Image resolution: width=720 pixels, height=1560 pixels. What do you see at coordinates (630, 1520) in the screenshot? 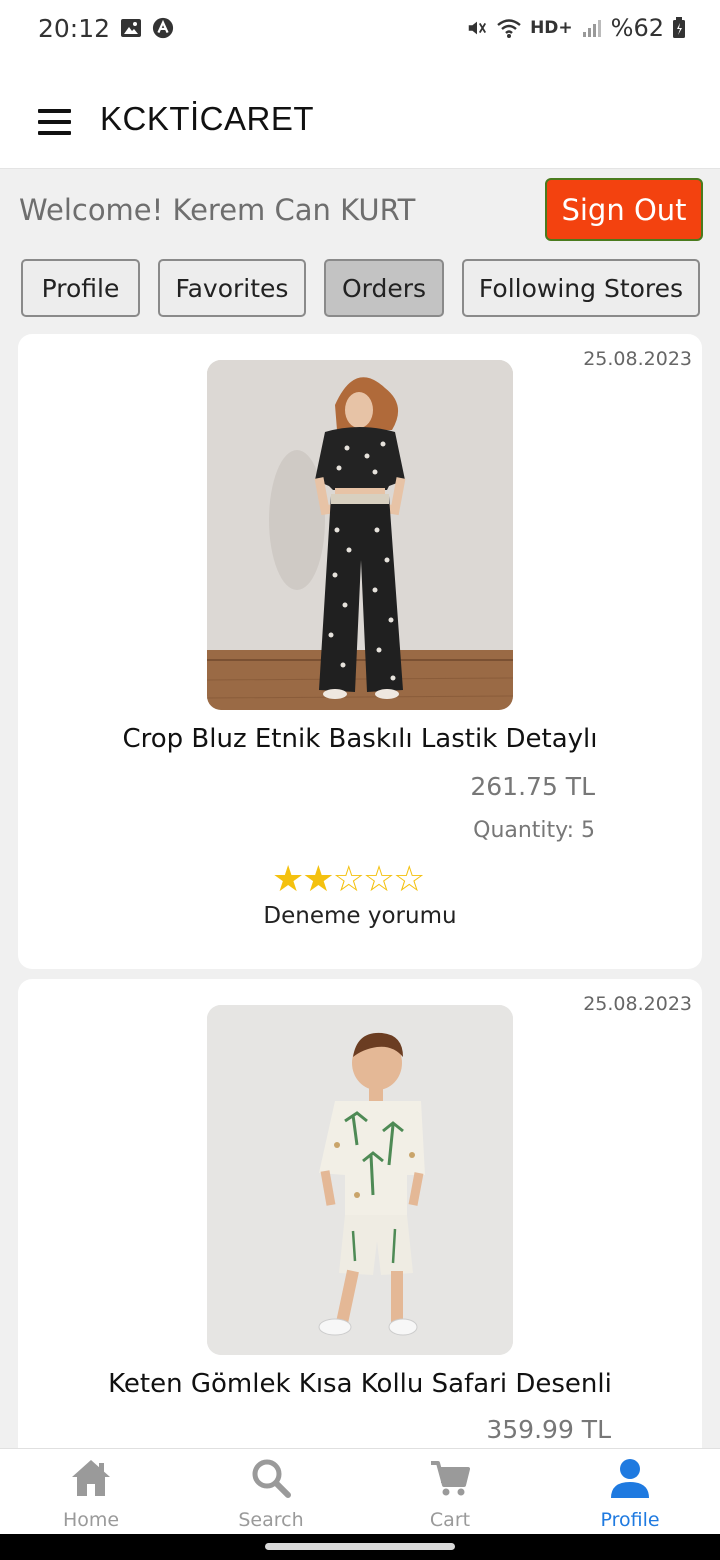
I see `nav-profile-label: Profile` at bounding box center [630, 1520].